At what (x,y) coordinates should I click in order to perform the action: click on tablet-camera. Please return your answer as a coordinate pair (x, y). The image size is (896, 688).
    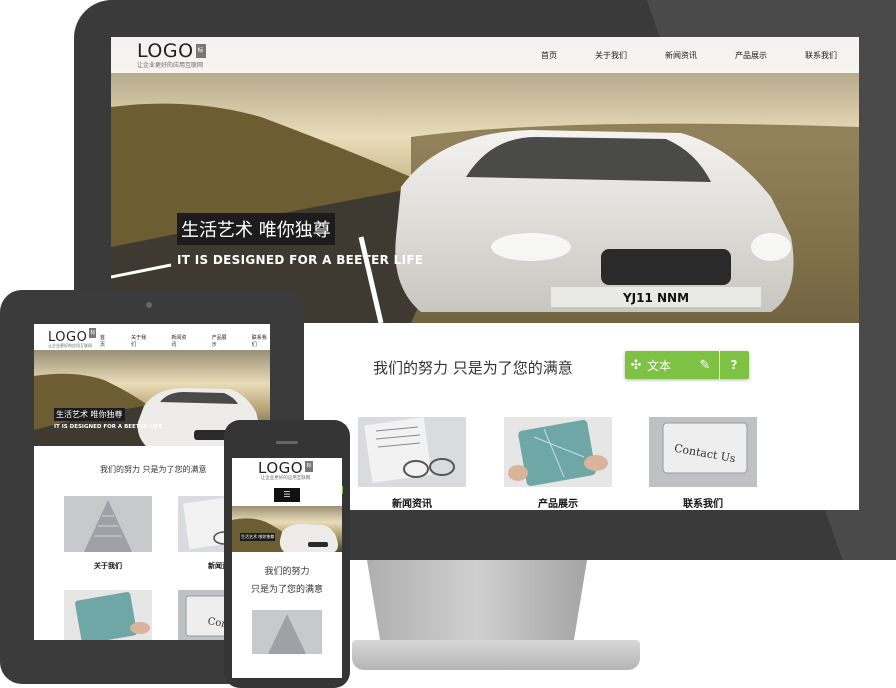
    Looking at the image, I should click on (149, 305).